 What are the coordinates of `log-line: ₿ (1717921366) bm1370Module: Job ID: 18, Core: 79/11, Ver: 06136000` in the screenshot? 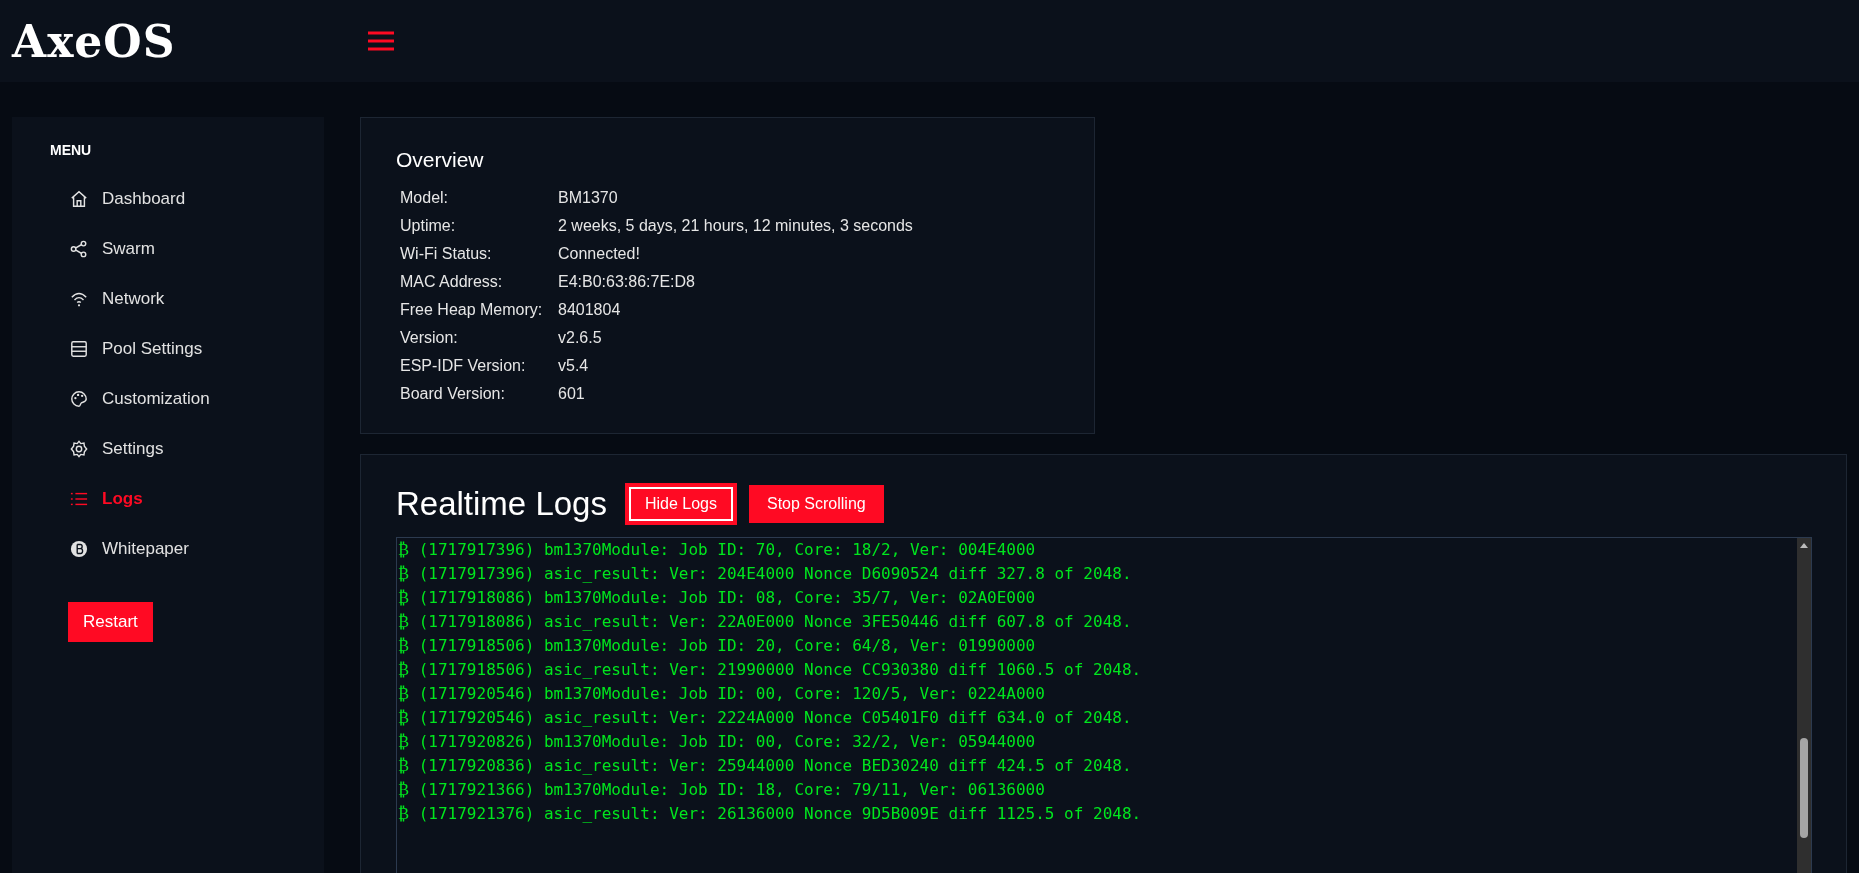 It's located at (721, 790).